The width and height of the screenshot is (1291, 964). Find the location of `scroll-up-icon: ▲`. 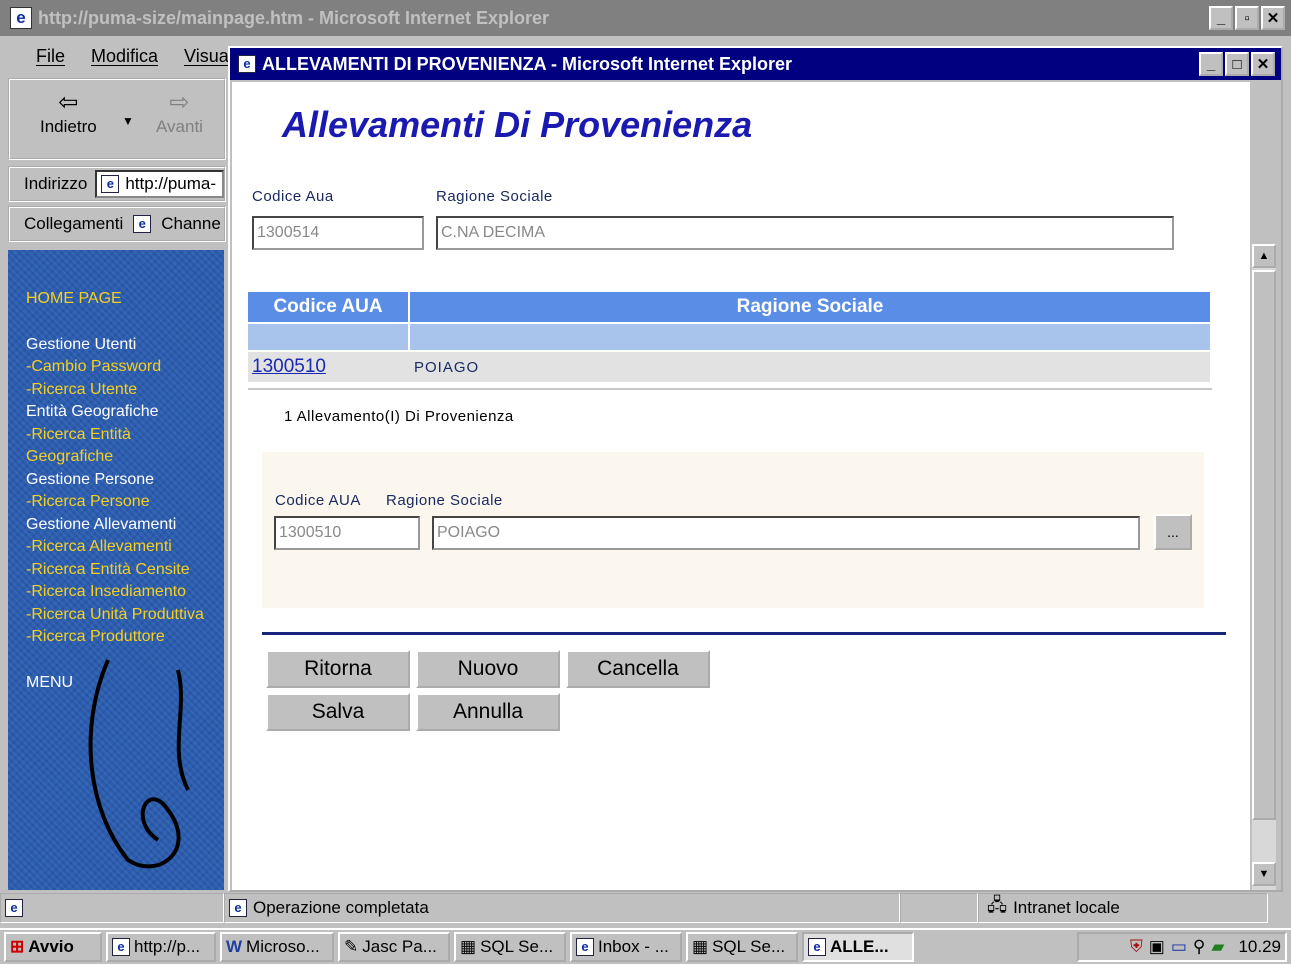

scroll-up-icon: ▲ is located at coordinates (1264, 256).